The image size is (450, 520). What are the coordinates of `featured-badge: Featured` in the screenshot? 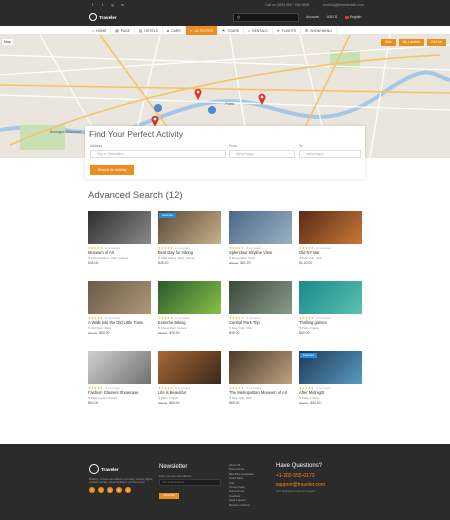 It's located at (167, 215).